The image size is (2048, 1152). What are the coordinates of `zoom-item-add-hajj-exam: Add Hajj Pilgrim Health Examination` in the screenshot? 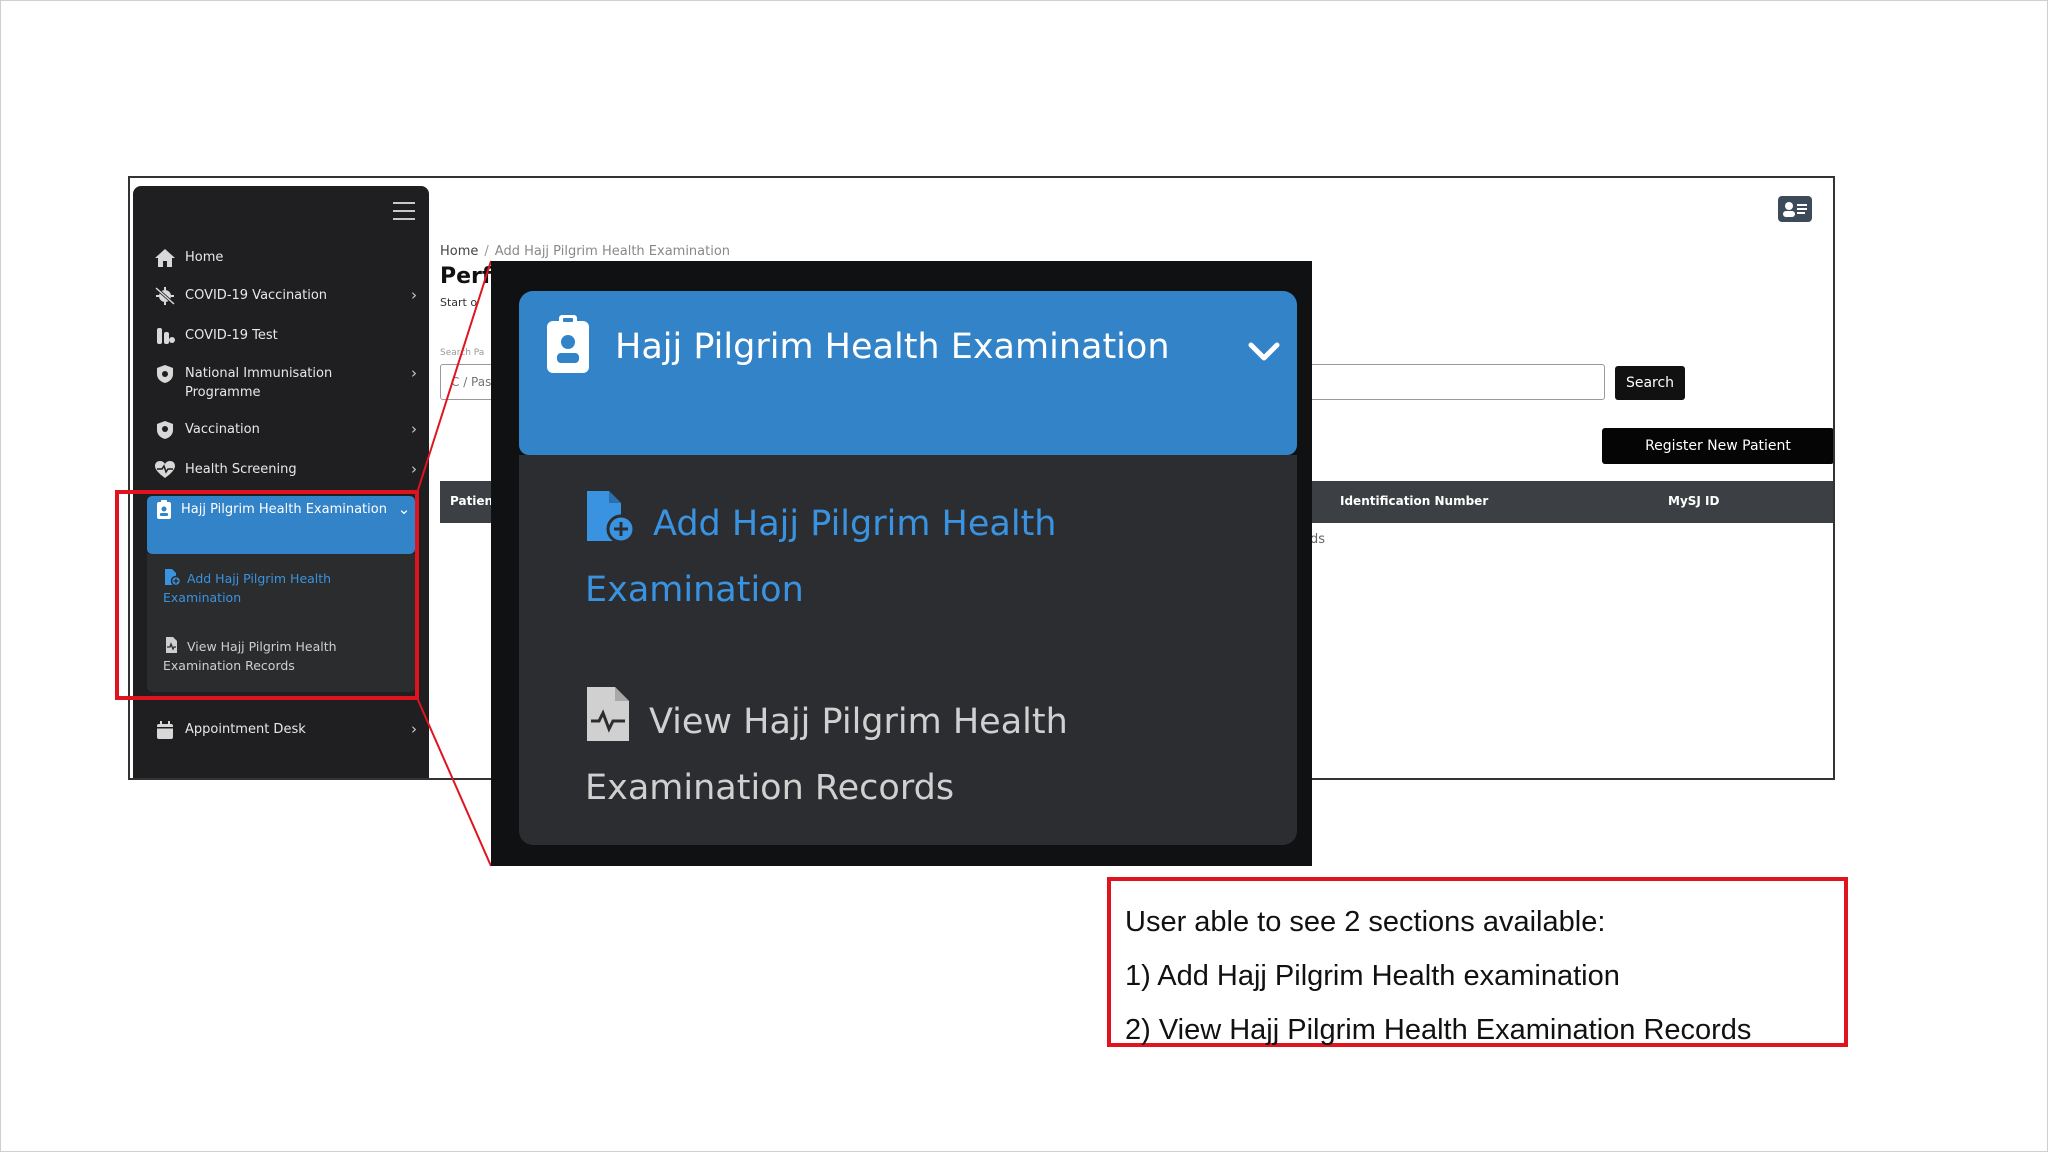 It's located at (935, 553).